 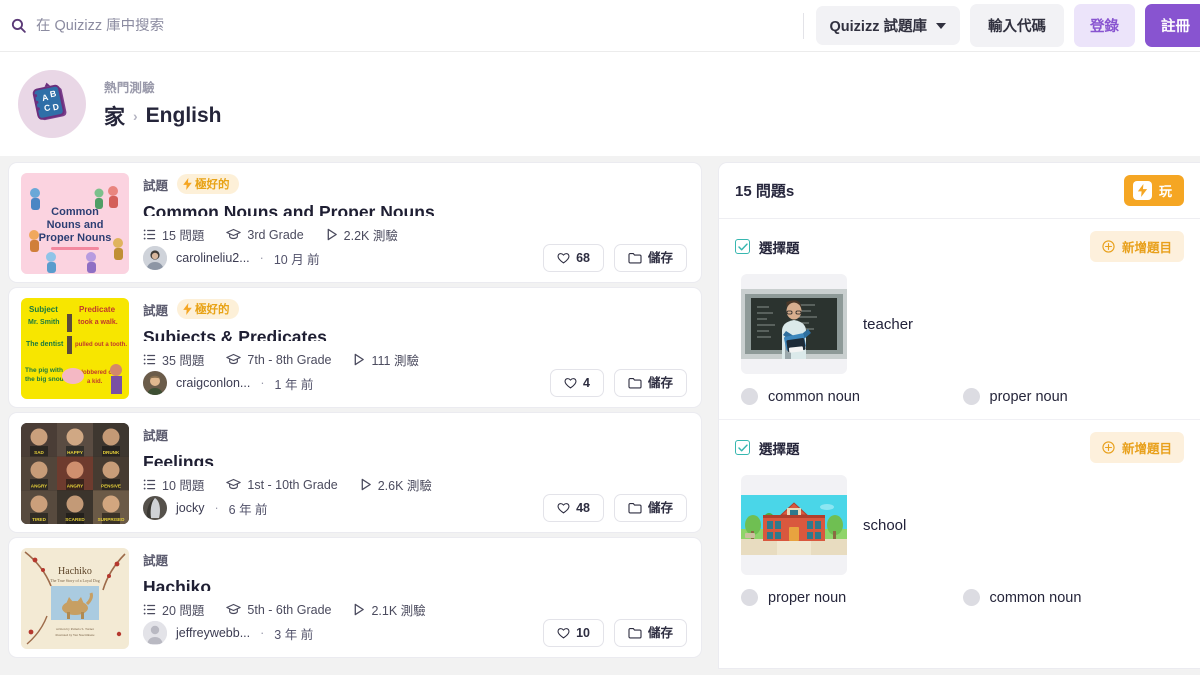 I want to click on quiz-plays: 2.6K 測驗, so click(x=396, y=484).